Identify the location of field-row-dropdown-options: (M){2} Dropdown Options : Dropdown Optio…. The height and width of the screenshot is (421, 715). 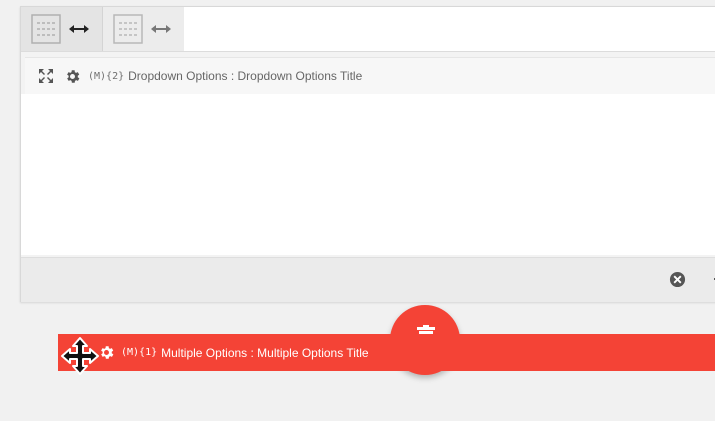
(370, 76).